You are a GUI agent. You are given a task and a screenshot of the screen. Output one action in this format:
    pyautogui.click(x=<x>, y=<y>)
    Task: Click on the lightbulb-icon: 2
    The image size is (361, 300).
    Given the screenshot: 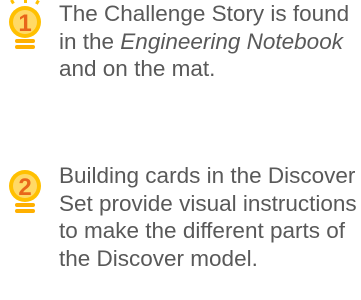 What is the action you would take?
    pyautogui.click(x=26, y=194)
    